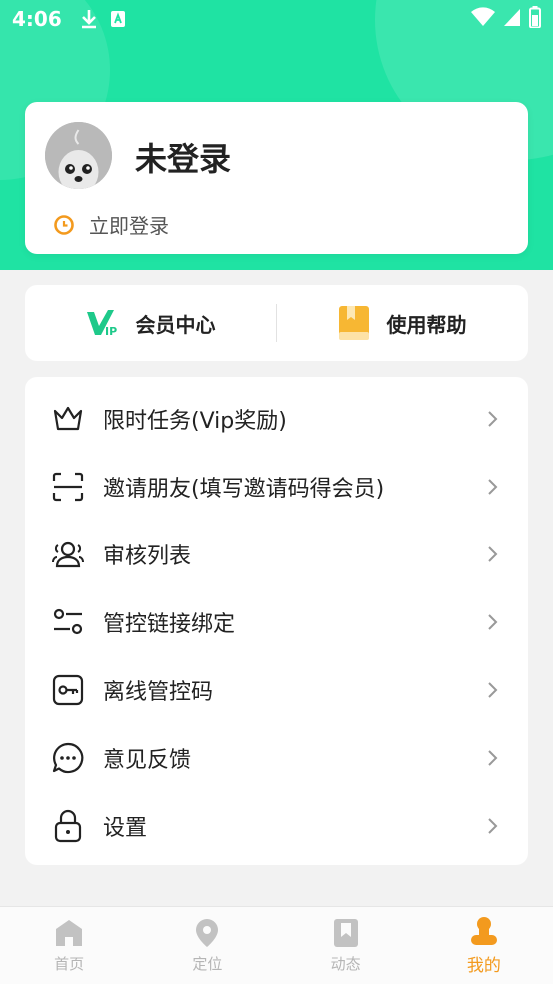 The width and height of the screenshot is (553, 984). Describe the element at coordinates (207, 933) in the screenshot. I see `location-icon` at that location.